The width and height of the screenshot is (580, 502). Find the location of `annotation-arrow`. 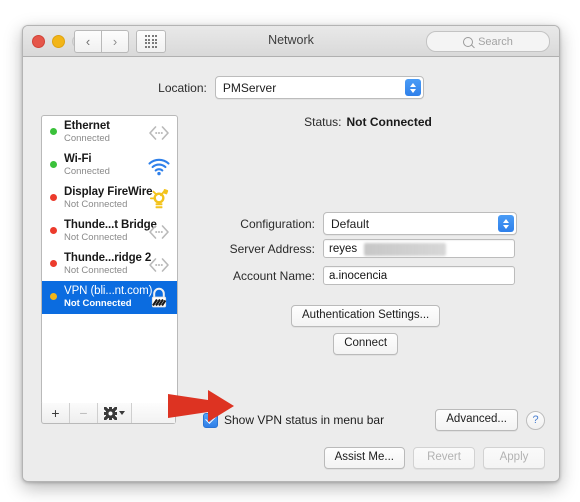

annotation-arrow is located at coordinates (202, 406).